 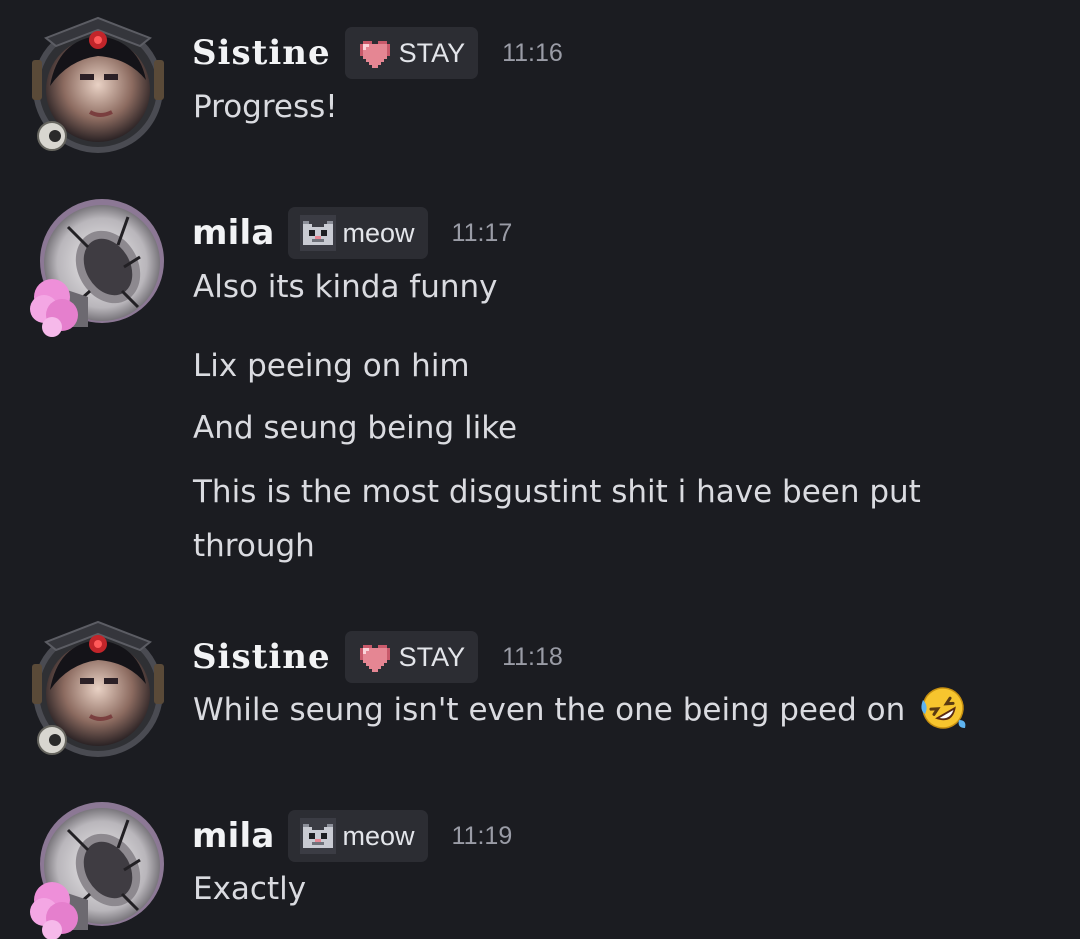 What do you see at coordinates (331, 366) in the screenshot?
I see `message-text: Lix peeing on him` at bounding box center [331, 366].